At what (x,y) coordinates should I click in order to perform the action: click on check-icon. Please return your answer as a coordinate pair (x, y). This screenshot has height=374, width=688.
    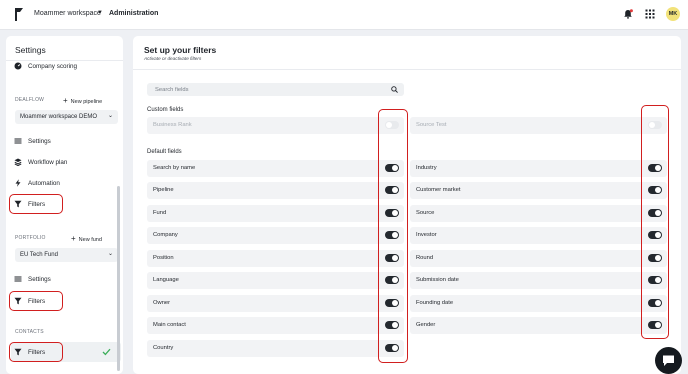
    Looking at the image, I should click on (106, 352).